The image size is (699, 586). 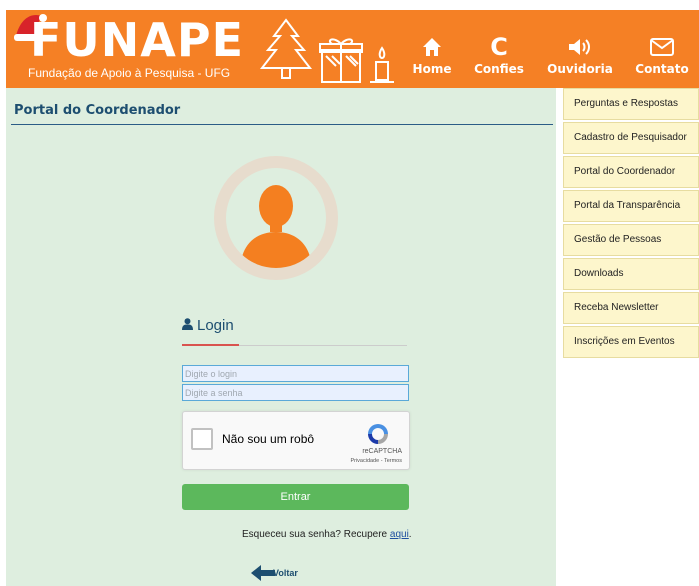 What do you see at coordinates (285, 573) in the screenshot?
I see `back-label: Voltar` at bounding box center [285, 573].